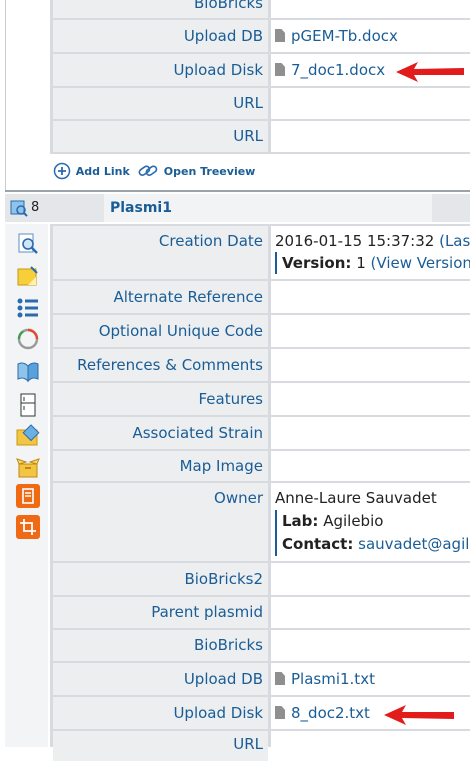 This screenshot has width=470, height=761. Describe the element at coordinates (333, 679) in the screenshot. I see `upload-db-file-link: Plasmi1.txt` at that location.